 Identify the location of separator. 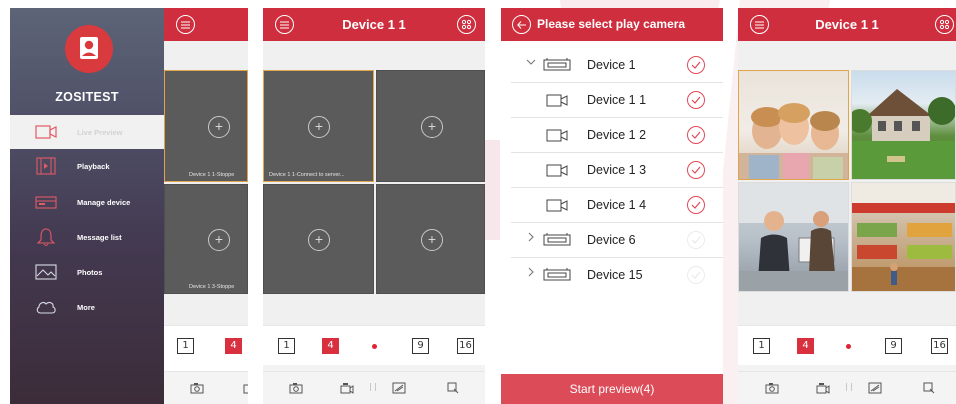
(373, 387).